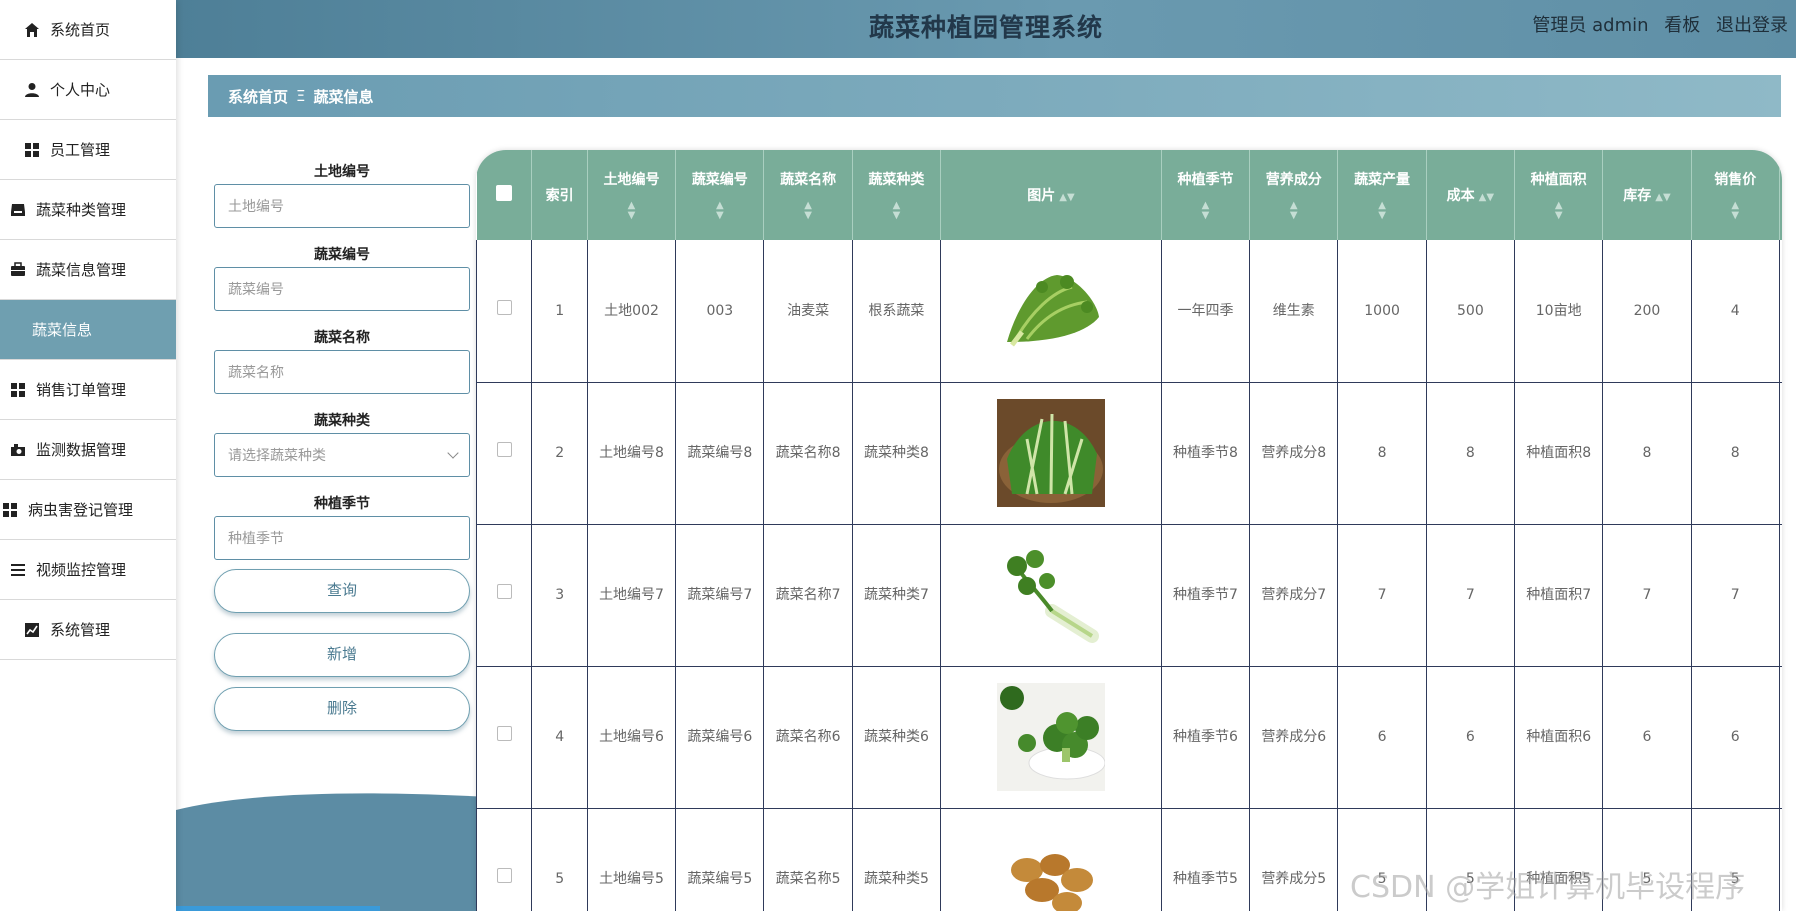  What do you see at coordinates (88, 30) in the screenshot?
I see `sidebar-item-home: 系统首页` at bounding box center [88, 30].